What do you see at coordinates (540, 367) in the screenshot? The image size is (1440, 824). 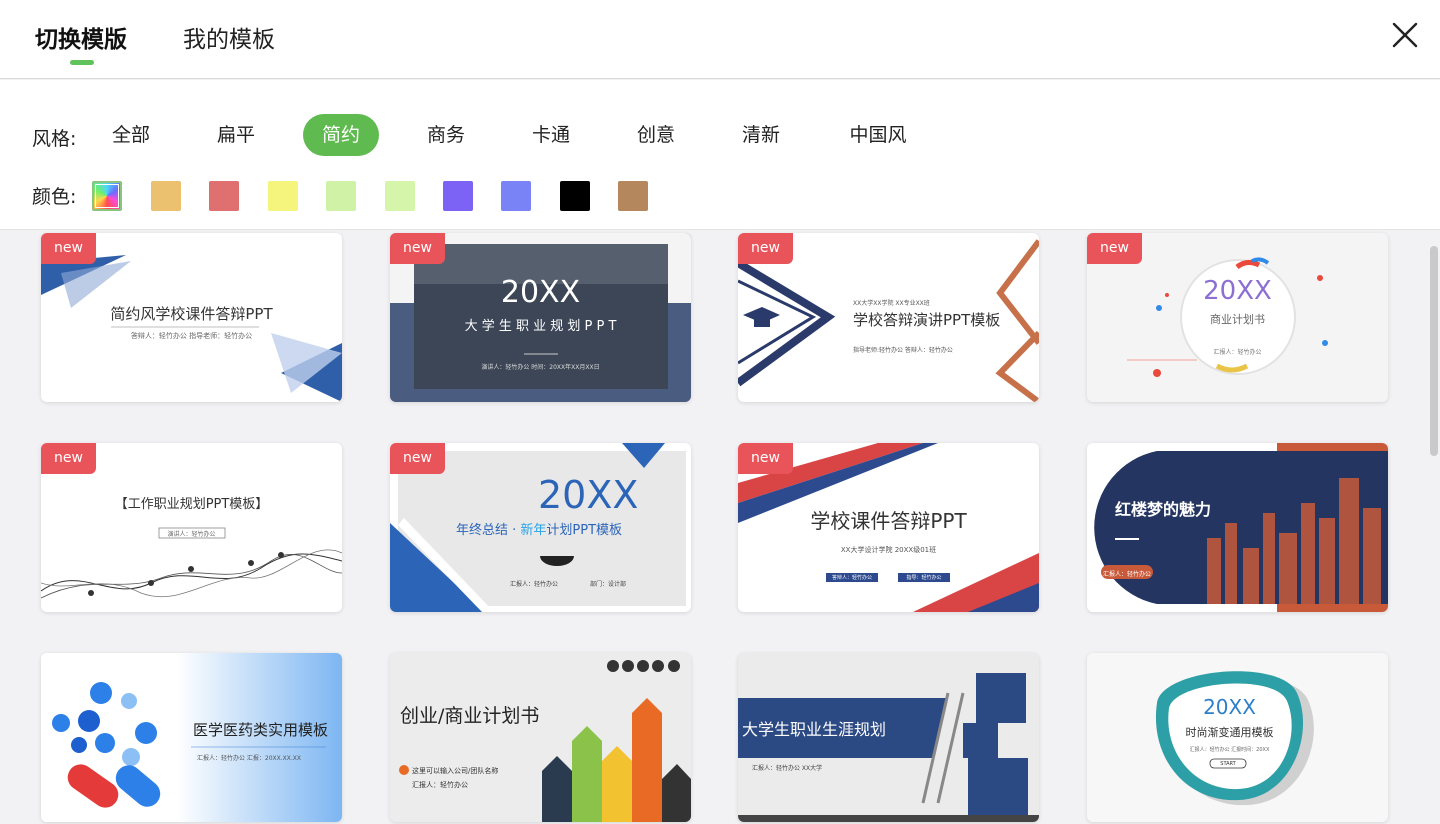 I see `template-subtitle: 演讲人：轻竹办公 时间：20XX年XX月XX日` at bounding box center [540, 367].